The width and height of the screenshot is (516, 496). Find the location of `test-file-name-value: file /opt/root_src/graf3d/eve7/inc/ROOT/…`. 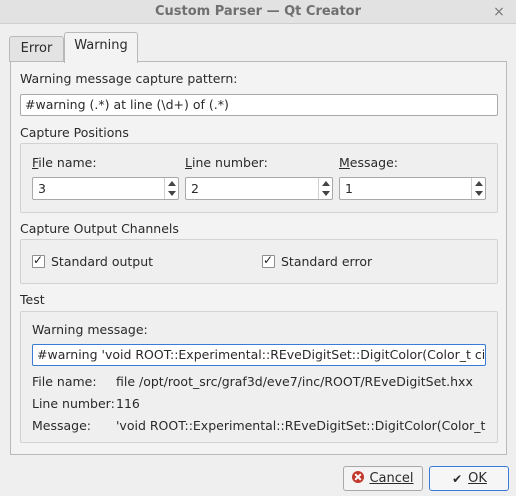

test-file-name-value: file /opt/root_src/graf3d/eve7/inc/ROOT/… is located at coordinates (294, 381).